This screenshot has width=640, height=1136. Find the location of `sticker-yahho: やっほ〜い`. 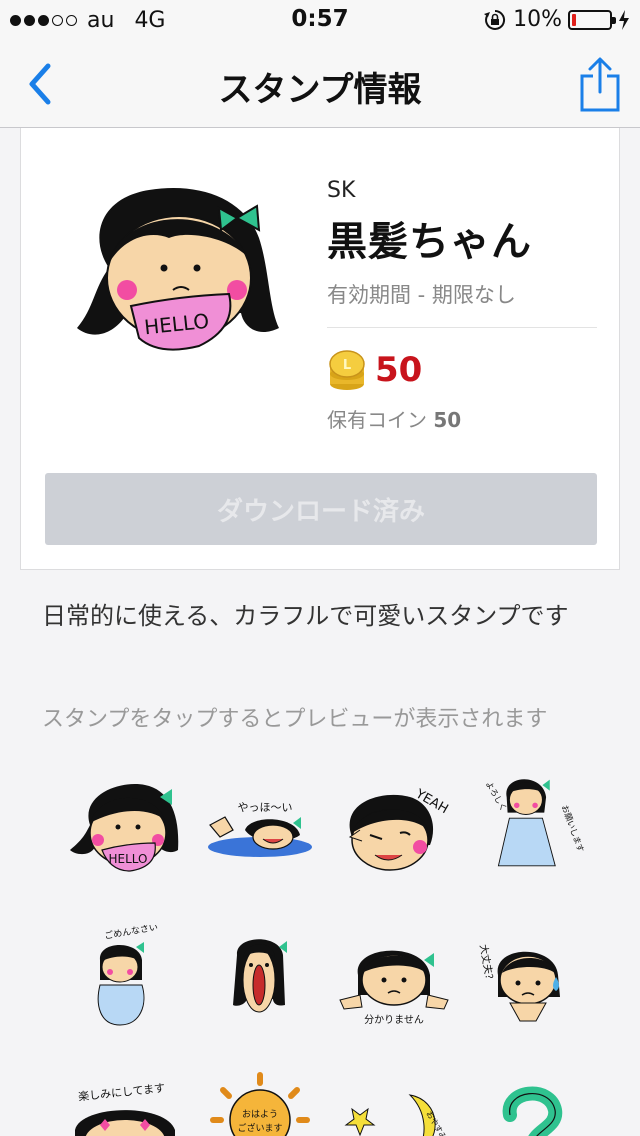

sticker-yahho: やっほ〜い is located at coordinates (260, 830).